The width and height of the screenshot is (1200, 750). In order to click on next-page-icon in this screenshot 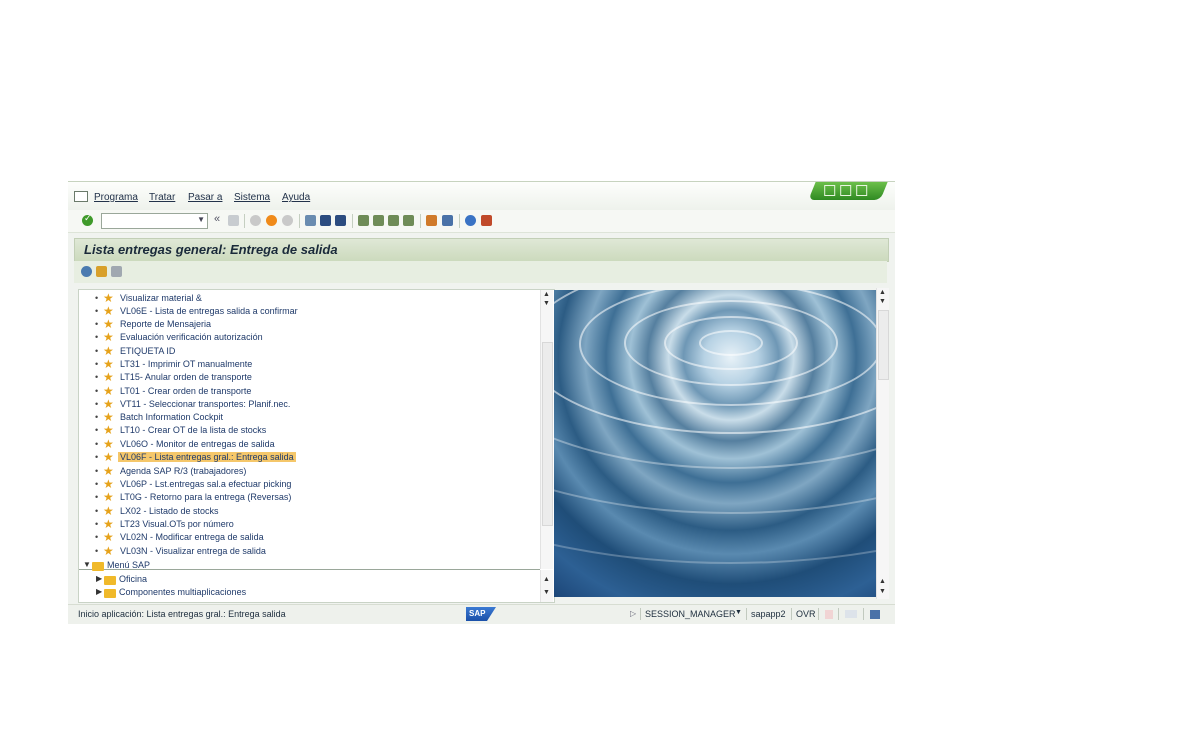, I will do `click(393, 220)`.